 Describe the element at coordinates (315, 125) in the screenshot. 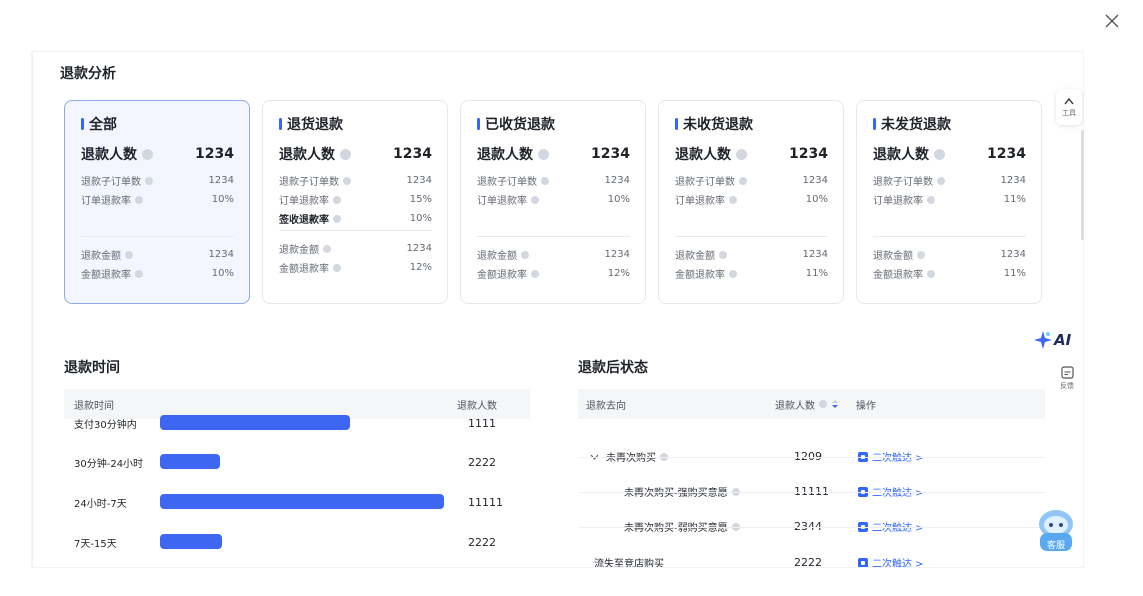

I see `card-title: 退货退款` at that location.